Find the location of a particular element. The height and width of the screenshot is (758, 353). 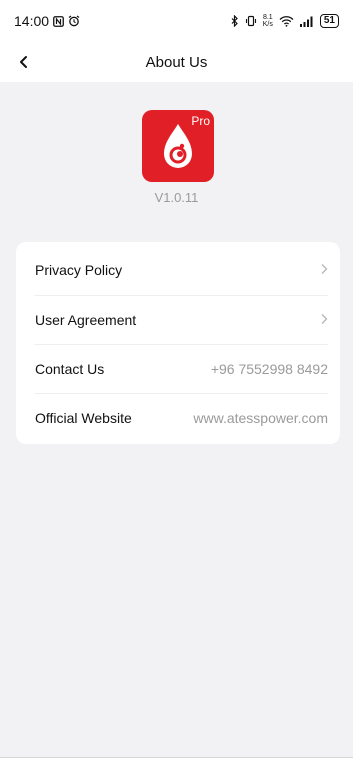

bluetooth-icon is located at coordinates (235, 21).